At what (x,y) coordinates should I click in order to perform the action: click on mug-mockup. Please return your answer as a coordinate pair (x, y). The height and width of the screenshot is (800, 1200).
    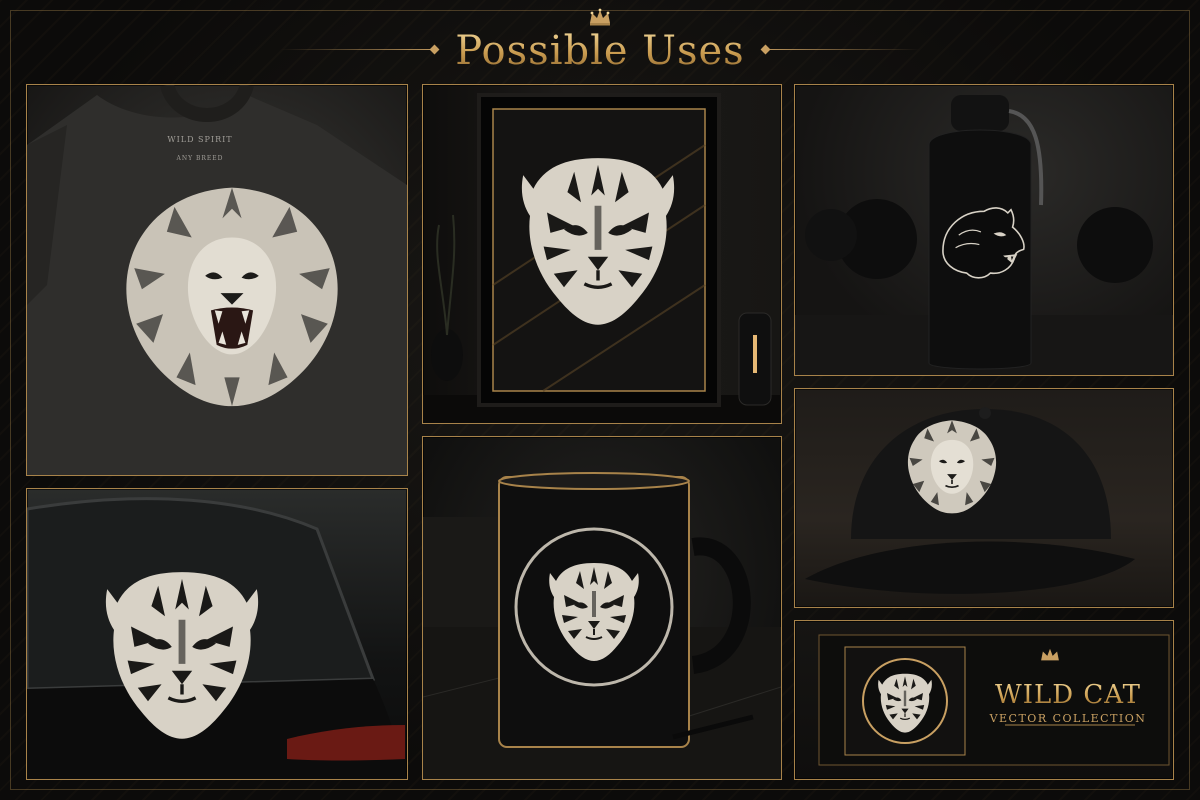
    Looking at the image, I should click on (602, 608).